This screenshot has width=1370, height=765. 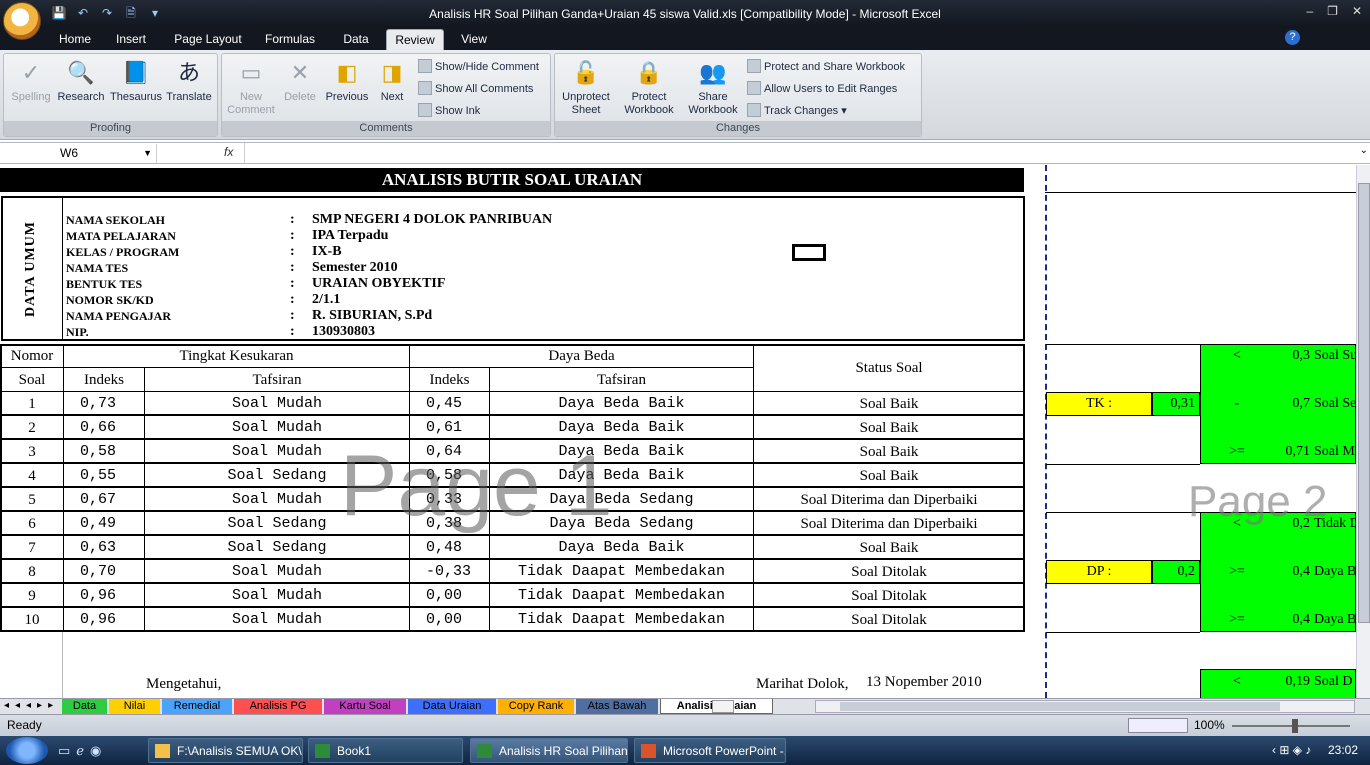 What do you see at coordinates (31, 452) in the screenshot?
I see `cell-nomor: 3` at bounding box center [31, 452].